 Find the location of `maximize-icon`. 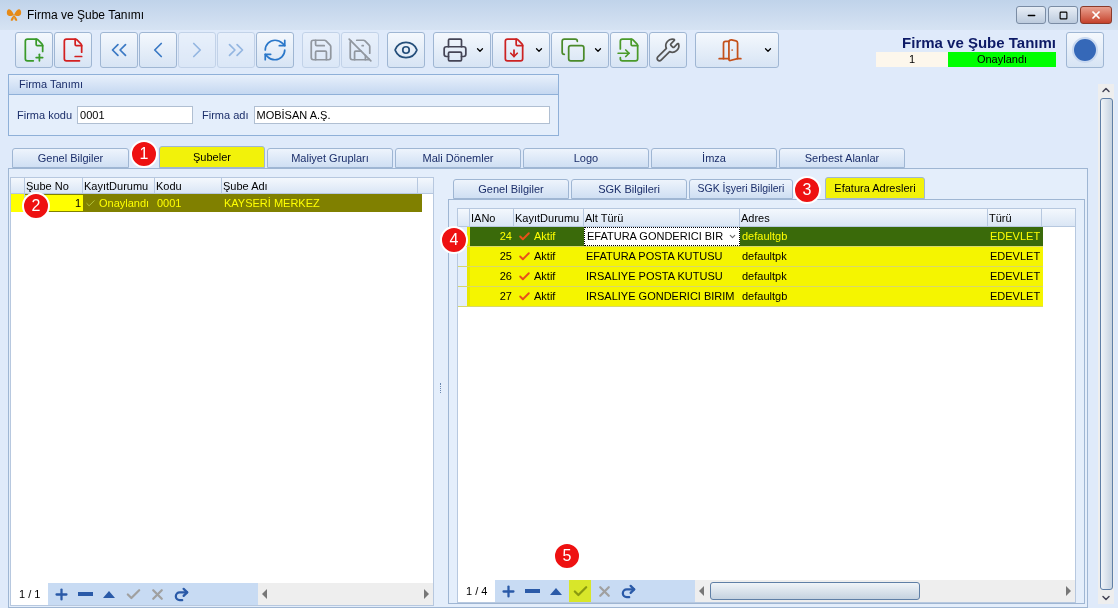

maximize-icon is located at coordinates (1063, 15).